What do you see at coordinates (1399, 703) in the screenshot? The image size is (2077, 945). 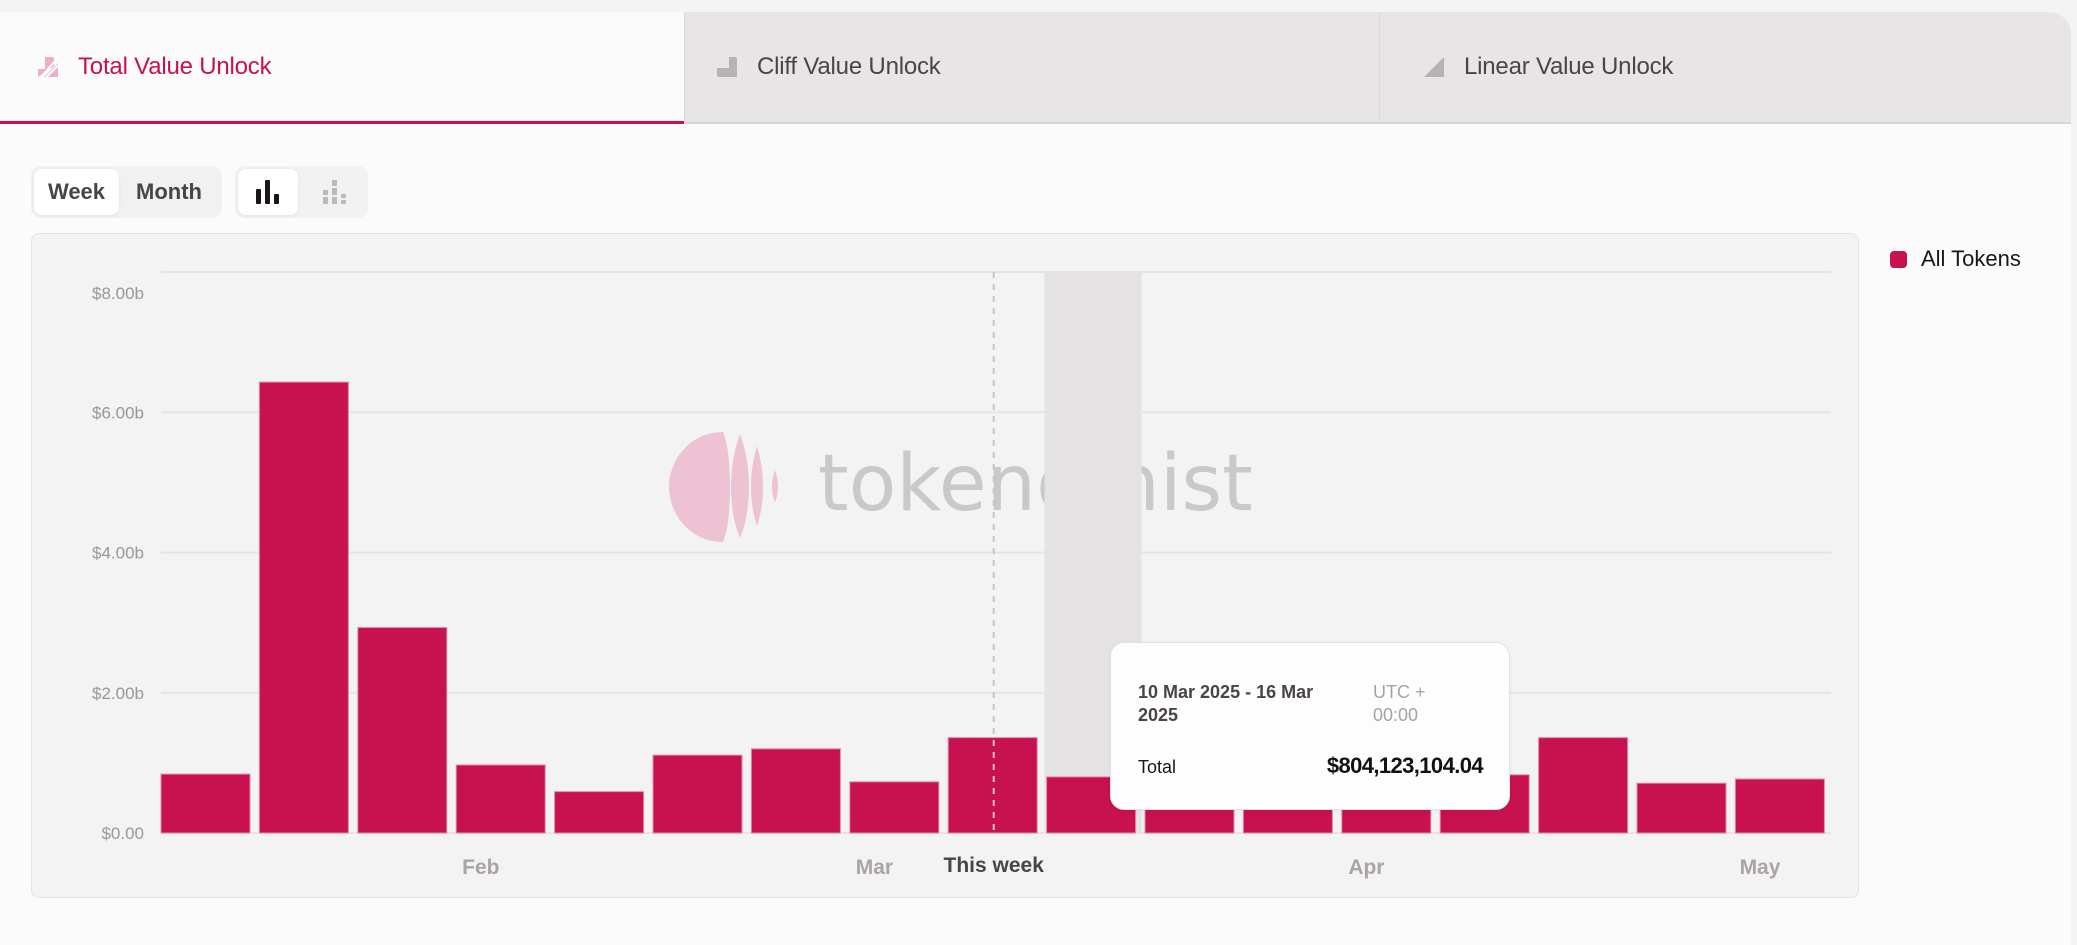 I see `tooltip-timezone: UTC + 00:00` at bounding box center [1399, 703].